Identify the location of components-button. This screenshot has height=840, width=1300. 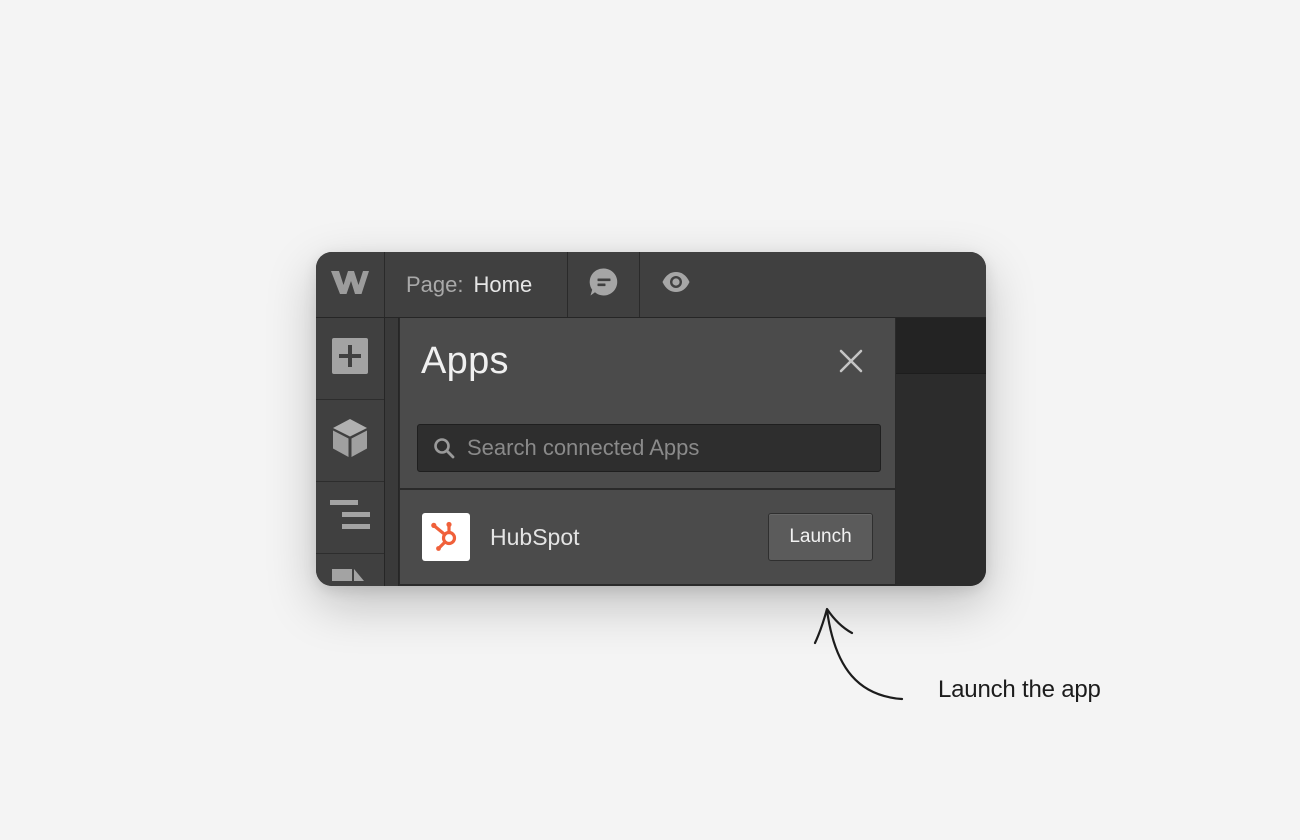
(350, 441).